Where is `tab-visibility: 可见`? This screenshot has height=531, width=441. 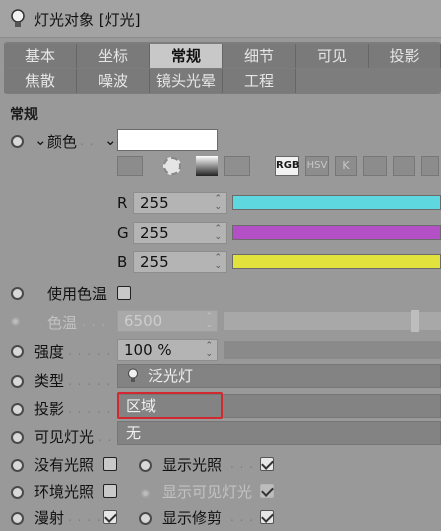
tab-visibility: 可见 is located at coordinates (332, 56).